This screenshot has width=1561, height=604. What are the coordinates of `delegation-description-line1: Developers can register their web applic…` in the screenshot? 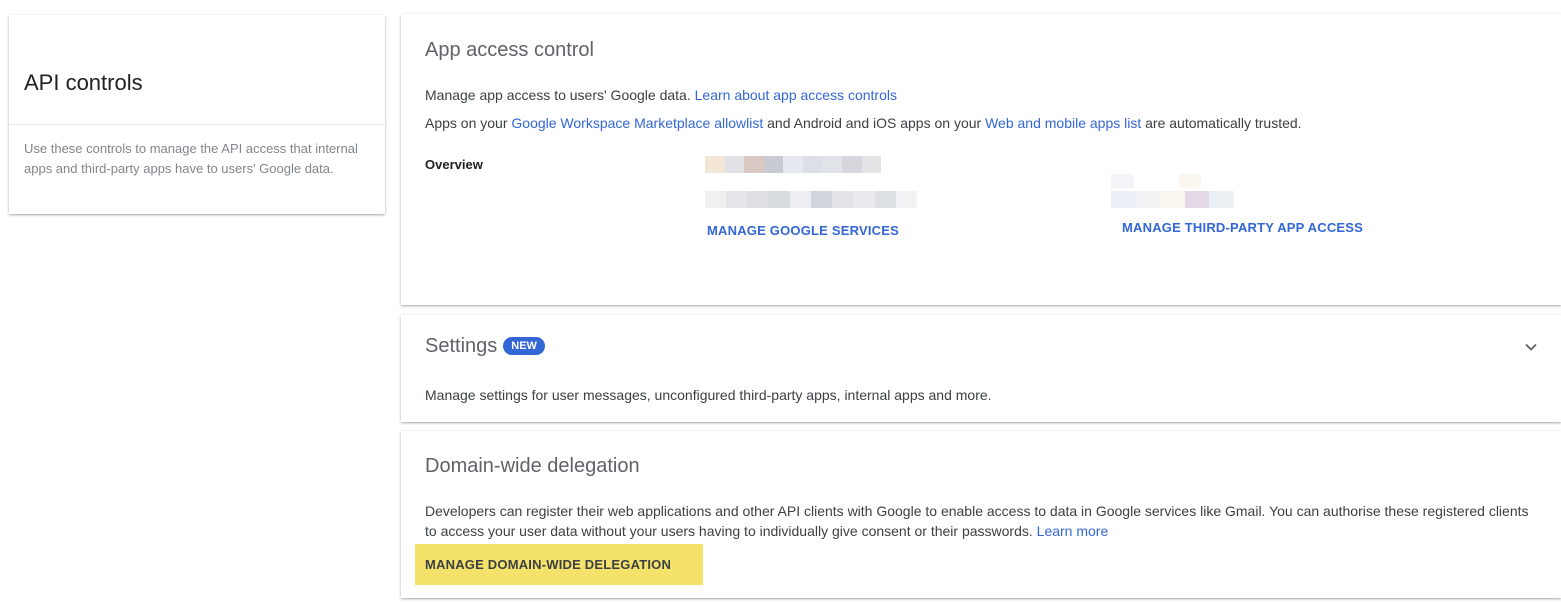 It's located at (977, 511).